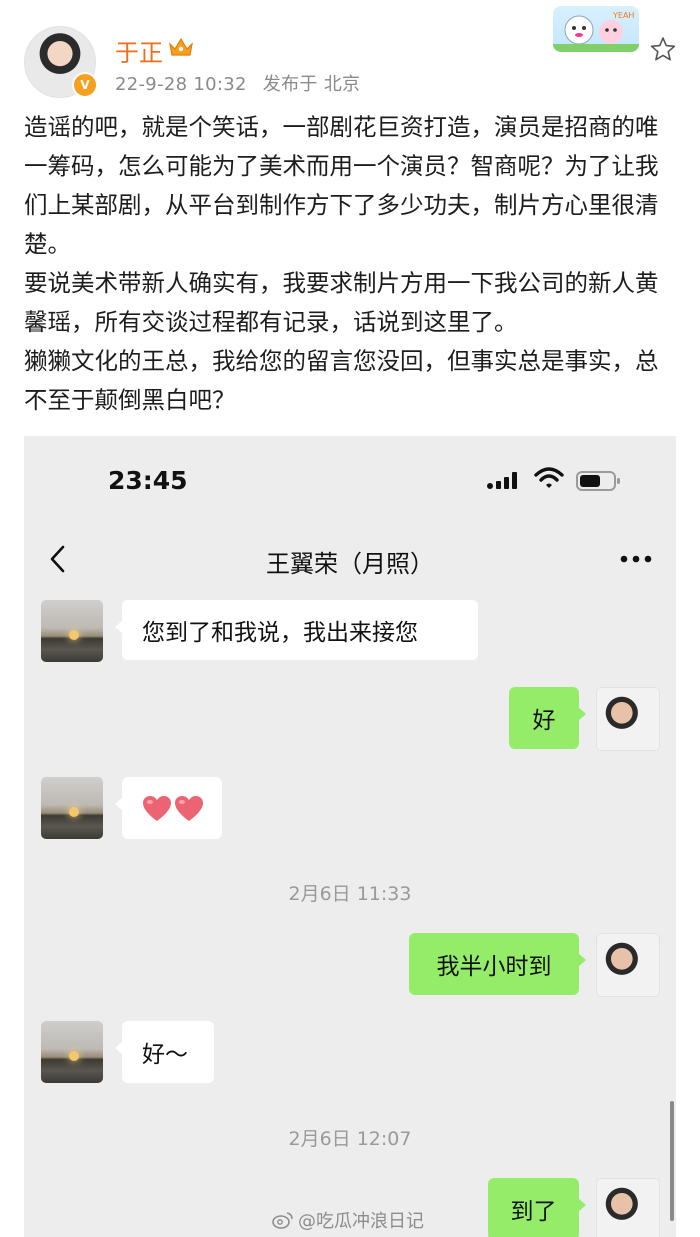 This screenshot has height=1237, width=700. Describe the element at coordinates (148, 480) in the screenshot. I see `status-clock: 23:45` at that location.